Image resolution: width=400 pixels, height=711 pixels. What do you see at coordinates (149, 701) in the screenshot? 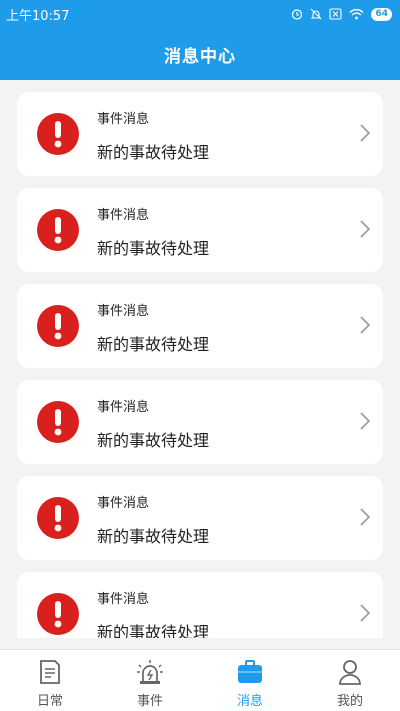
I see `tab-label: 事件` at bounding box center [149, 701].